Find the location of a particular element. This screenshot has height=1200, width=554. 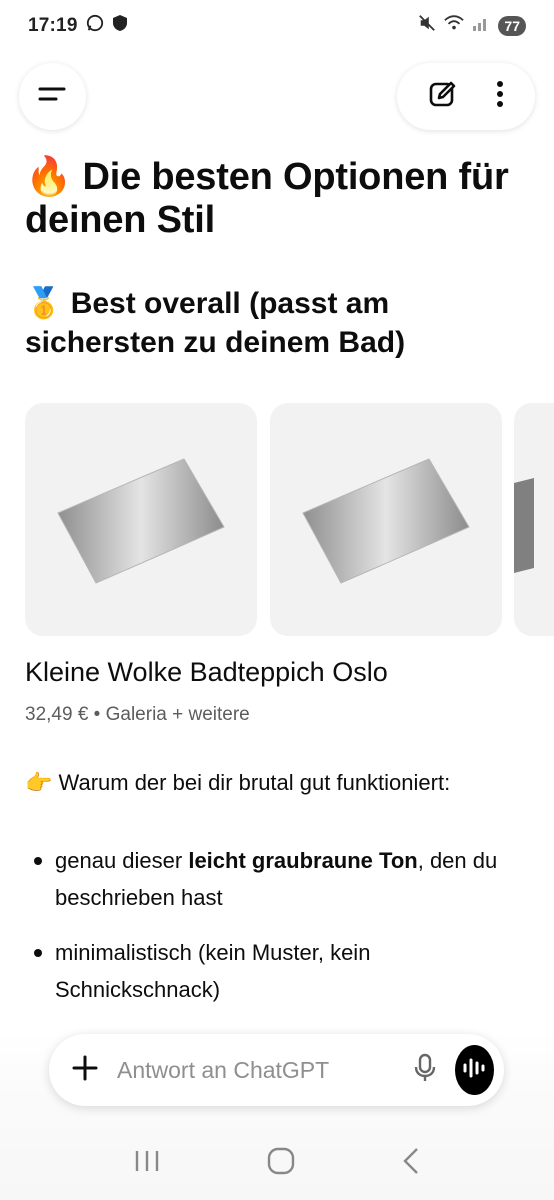

product-meta: 32,49 € • Galeria + weitere is located at coordinates (137, 714).